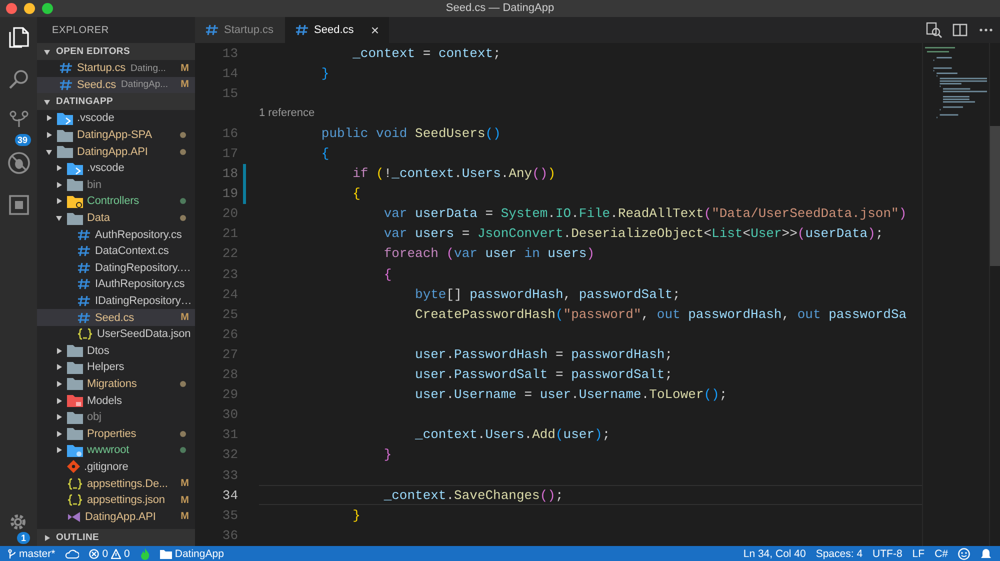  I want to click on branch-indicator: master*, so click(32, 554).